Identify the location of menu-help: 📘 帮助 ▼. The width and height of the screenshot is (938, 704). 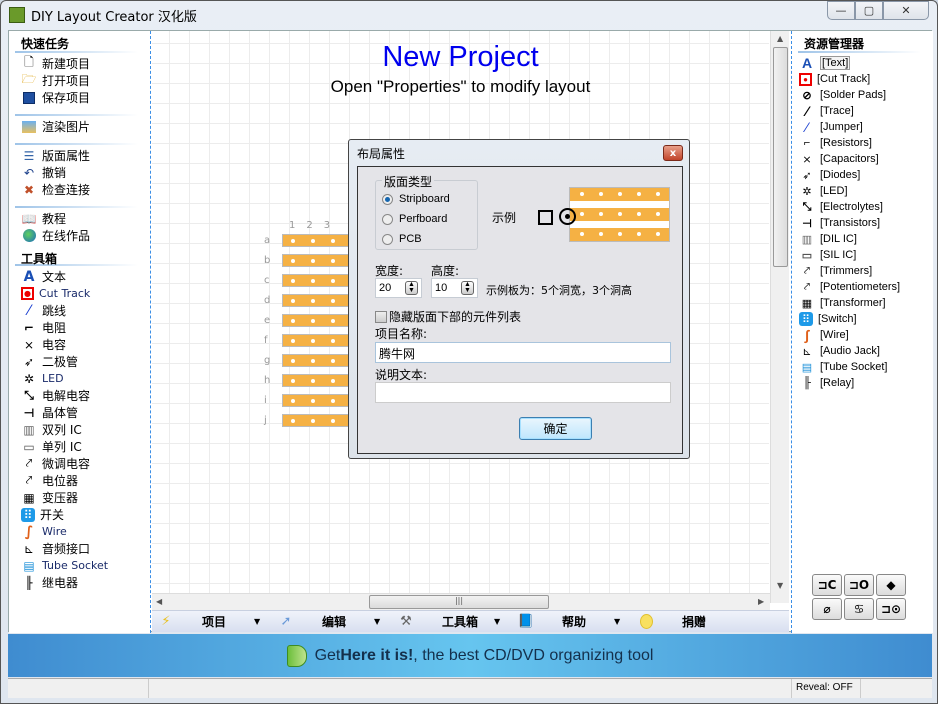
(572, 622).